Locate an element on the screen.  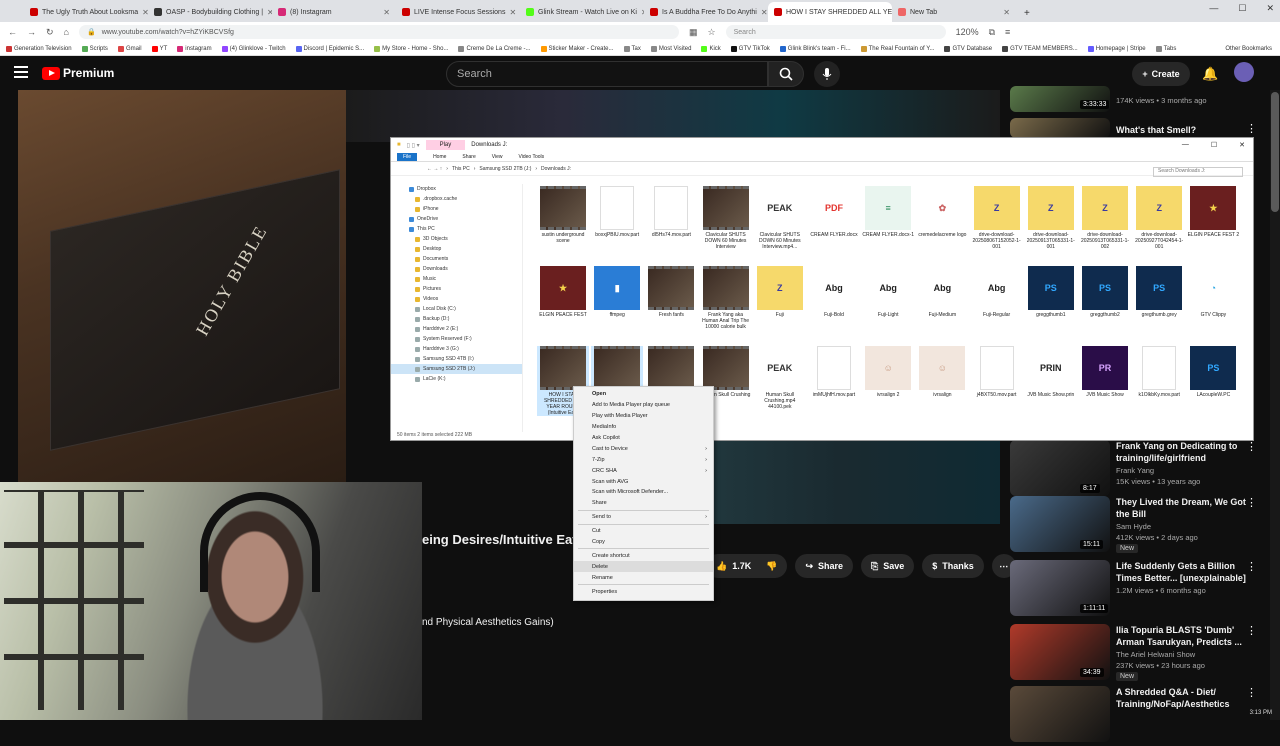
nav-item: Local Disk (C:) is located at coordinates (456, 309).